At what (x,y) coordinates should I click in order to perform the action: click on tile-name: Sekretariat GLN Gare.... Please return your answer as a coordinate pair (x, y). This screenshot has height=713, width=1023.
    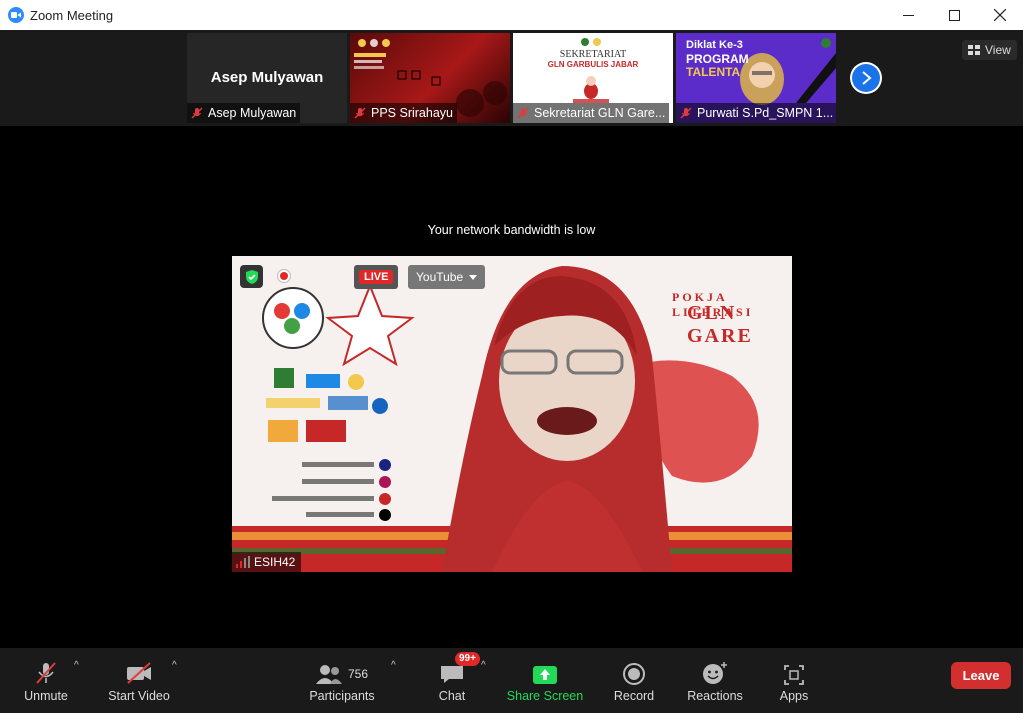
    Looking at the image, I should click on (600, 113).